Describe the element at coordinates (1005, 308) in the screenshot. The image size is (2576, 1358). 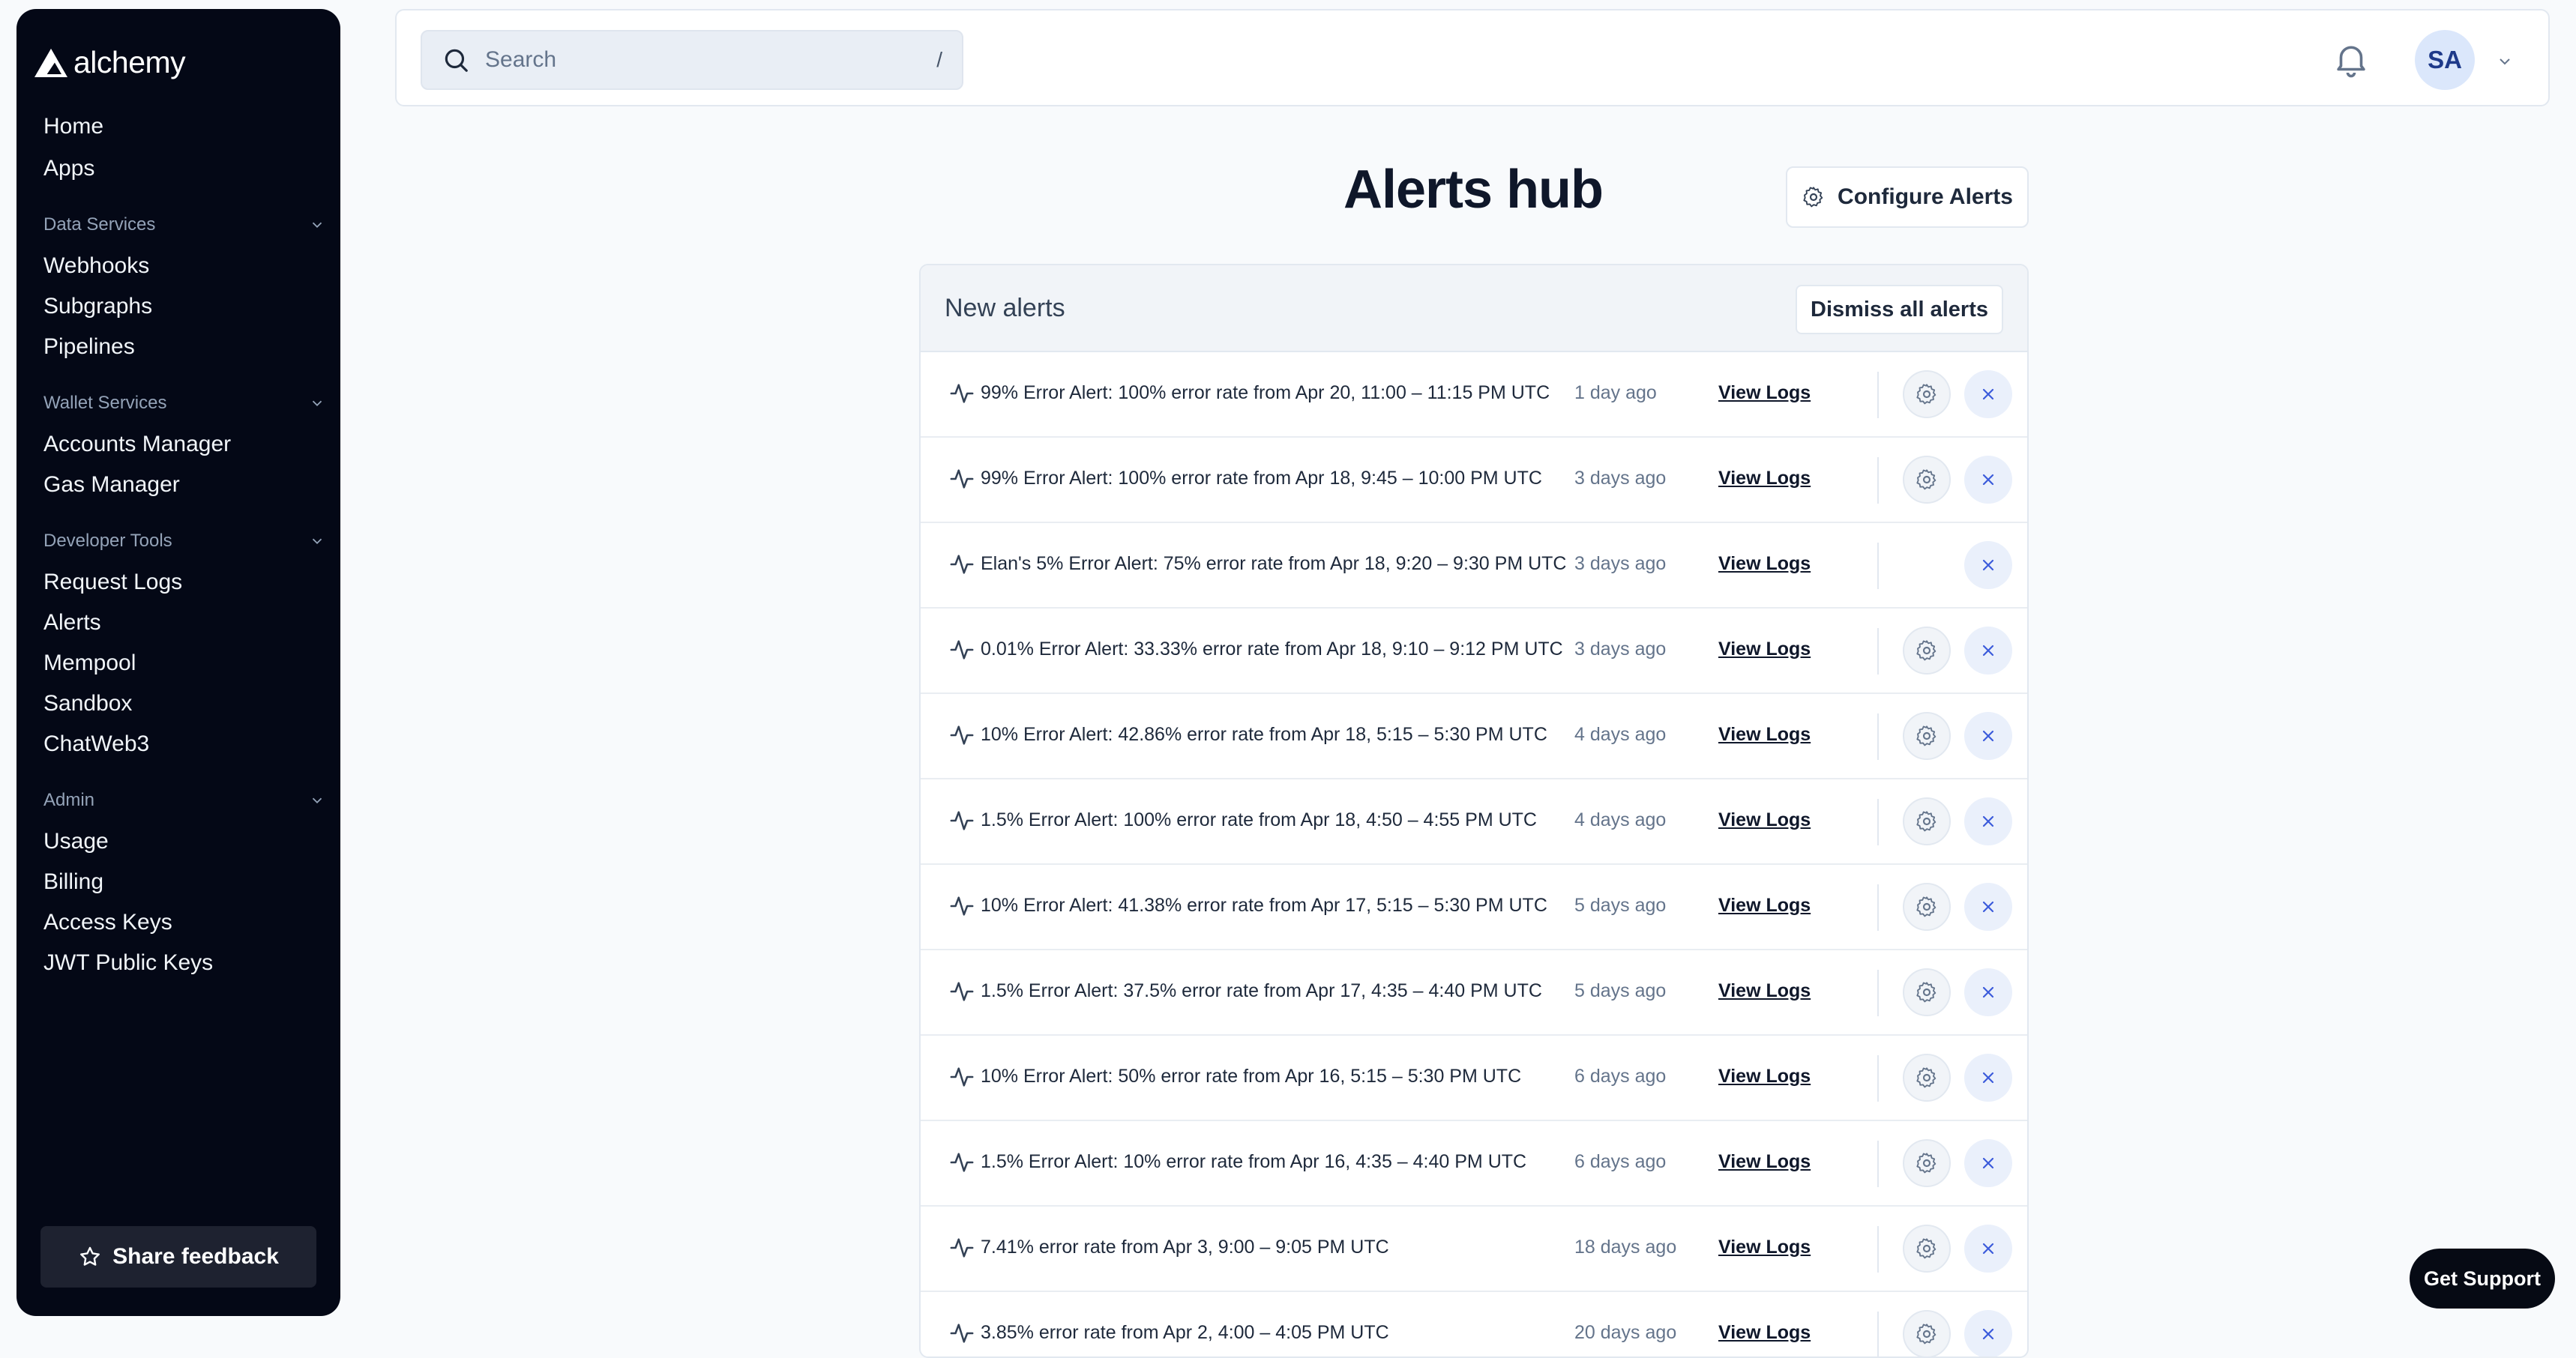
I see `panel-title: New alerts` at that location.